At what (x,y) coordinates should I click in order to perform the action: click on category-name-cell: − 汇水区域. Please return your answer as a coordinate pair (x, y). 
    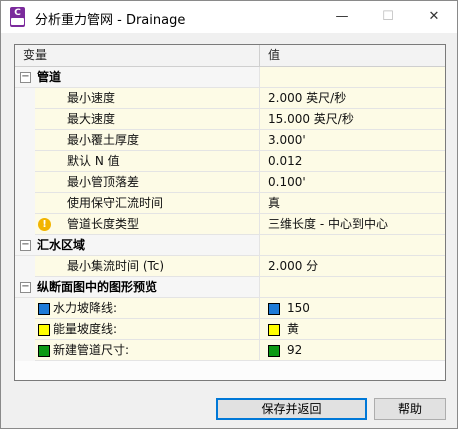
    Looking at the image, I should click on (137, 245).